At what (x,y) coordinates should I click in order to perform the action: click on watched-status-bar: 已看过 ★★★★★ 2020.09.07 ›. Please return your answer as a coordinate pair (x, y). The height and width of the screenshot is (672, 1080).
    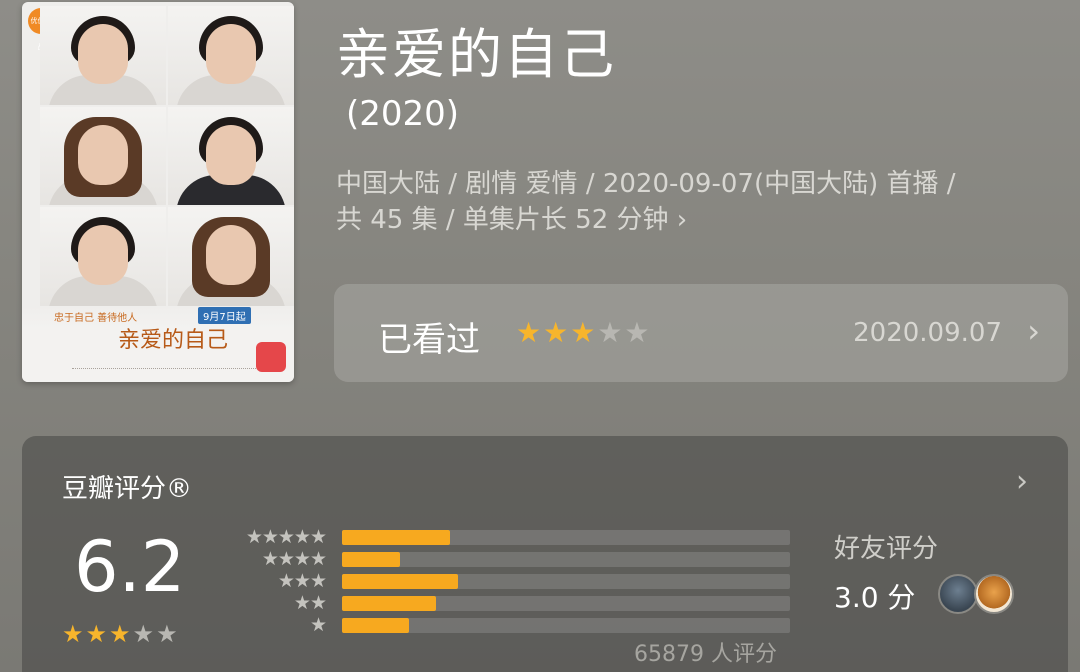
    Looking at the image, I should click on (701, 333).